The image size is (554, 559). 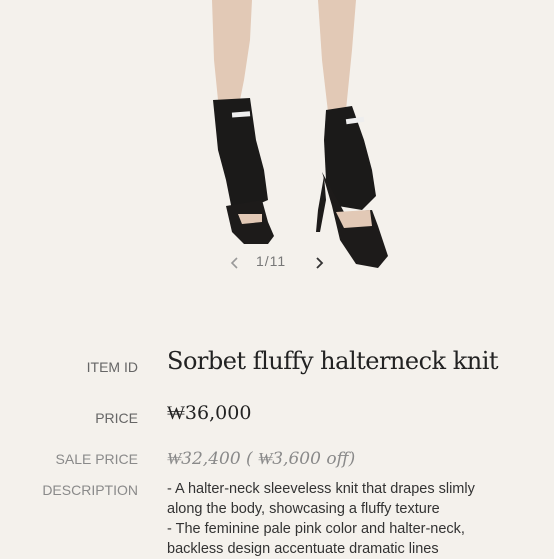 I want to click on sale-price-label: SALE PRICE, so click(x=96, y=459).